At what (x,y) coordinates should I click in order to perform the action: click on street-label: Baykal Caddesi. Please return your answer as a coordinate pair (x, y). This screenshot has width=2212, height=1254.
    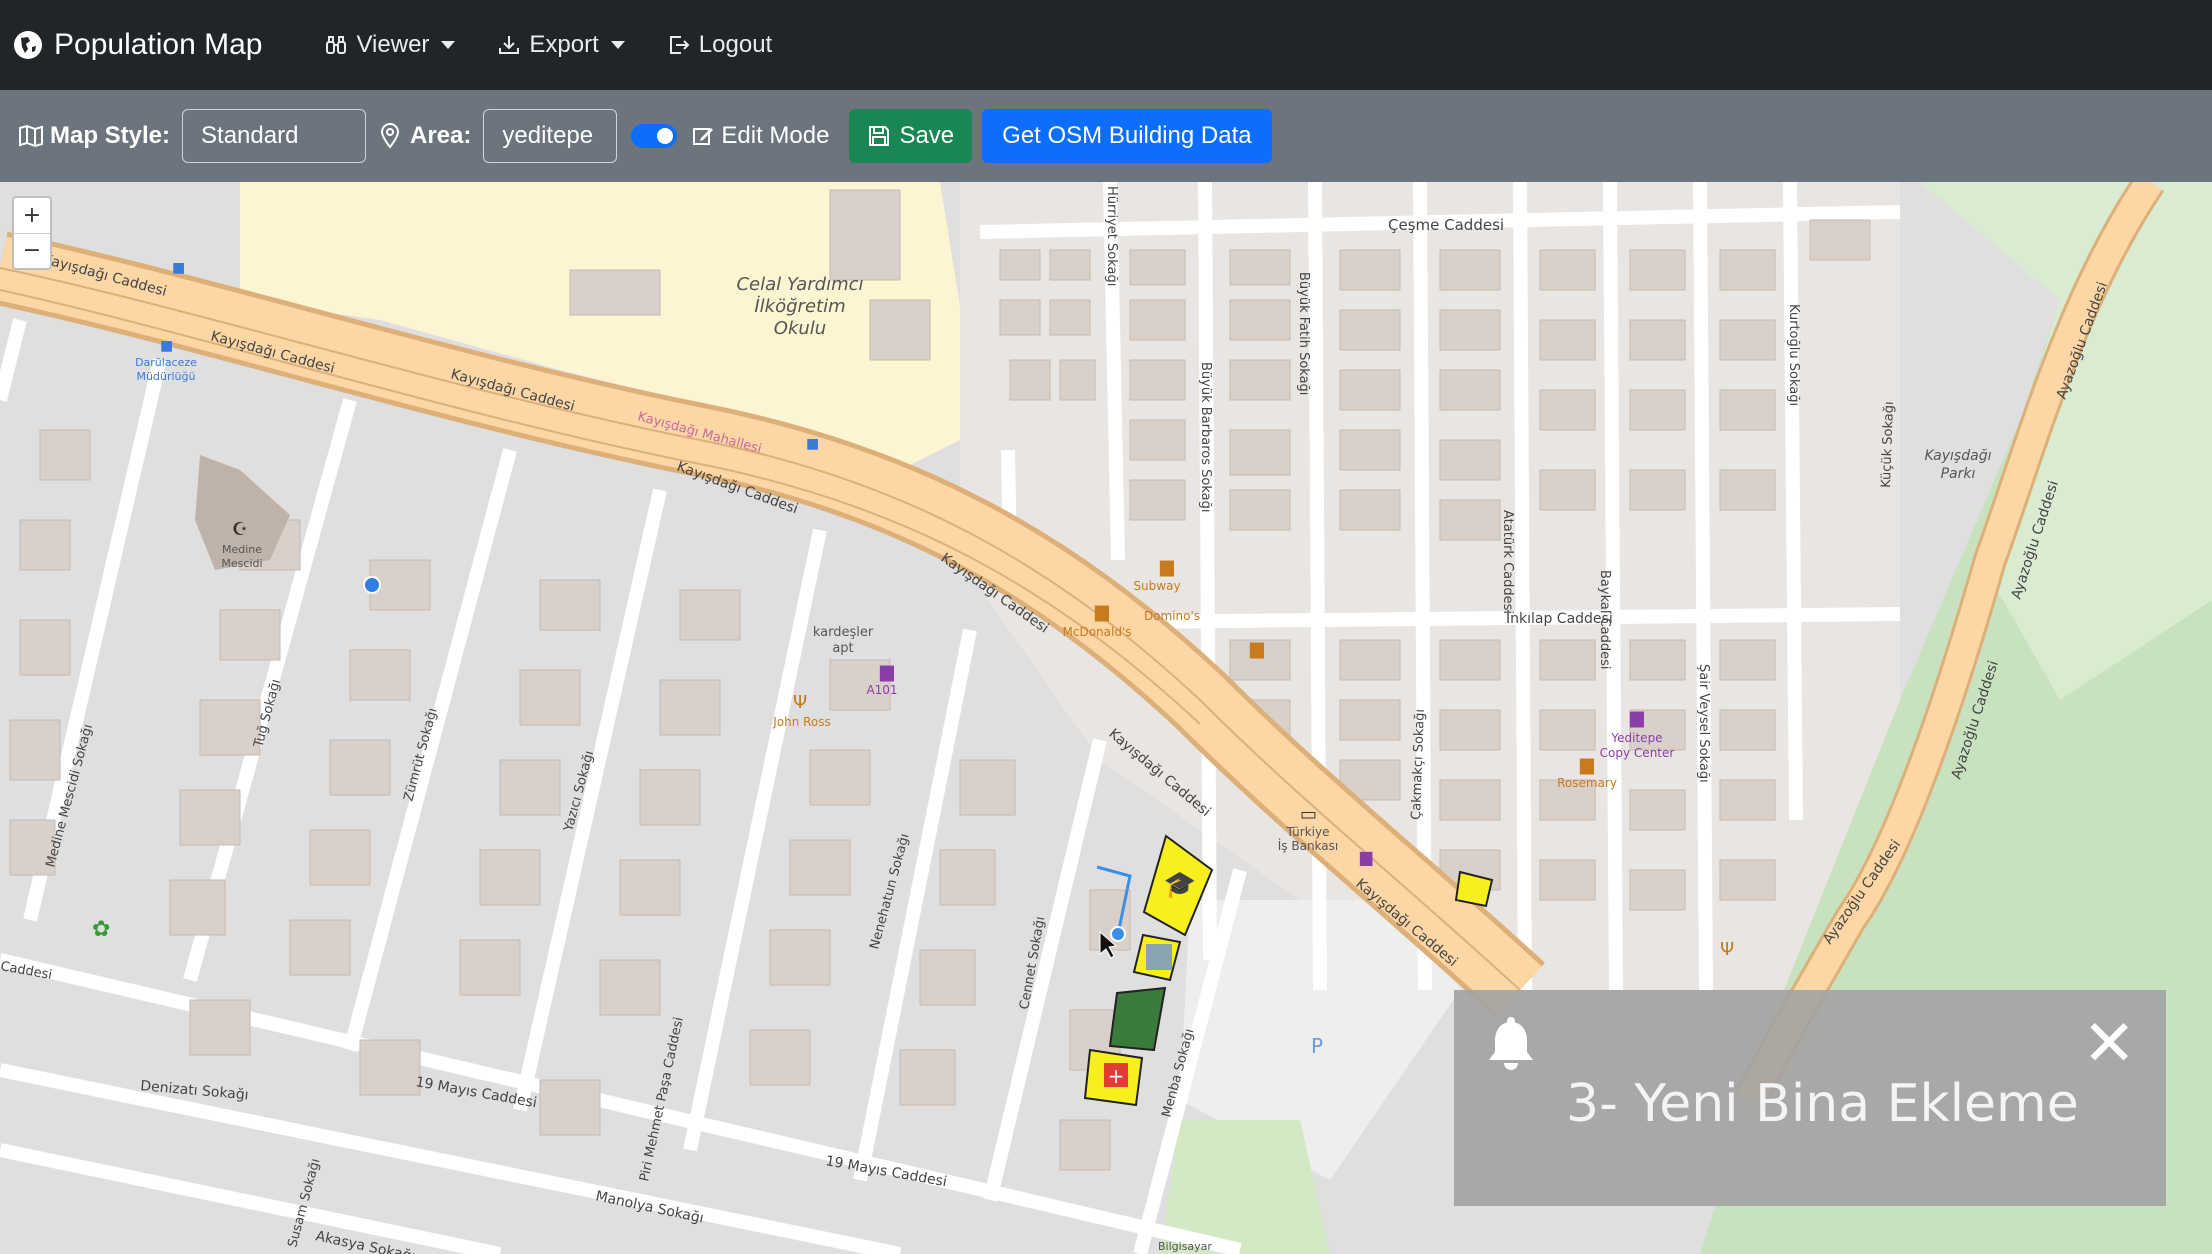
    Looking at the image, I should click on (1604, 620).